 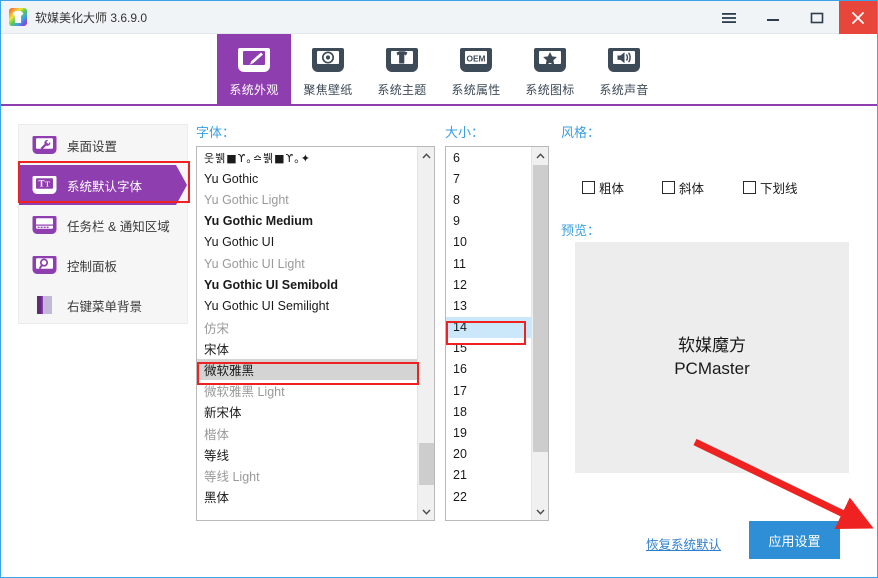 I want to click on checkbox-label: 下划线, so click(x=779, y=189).